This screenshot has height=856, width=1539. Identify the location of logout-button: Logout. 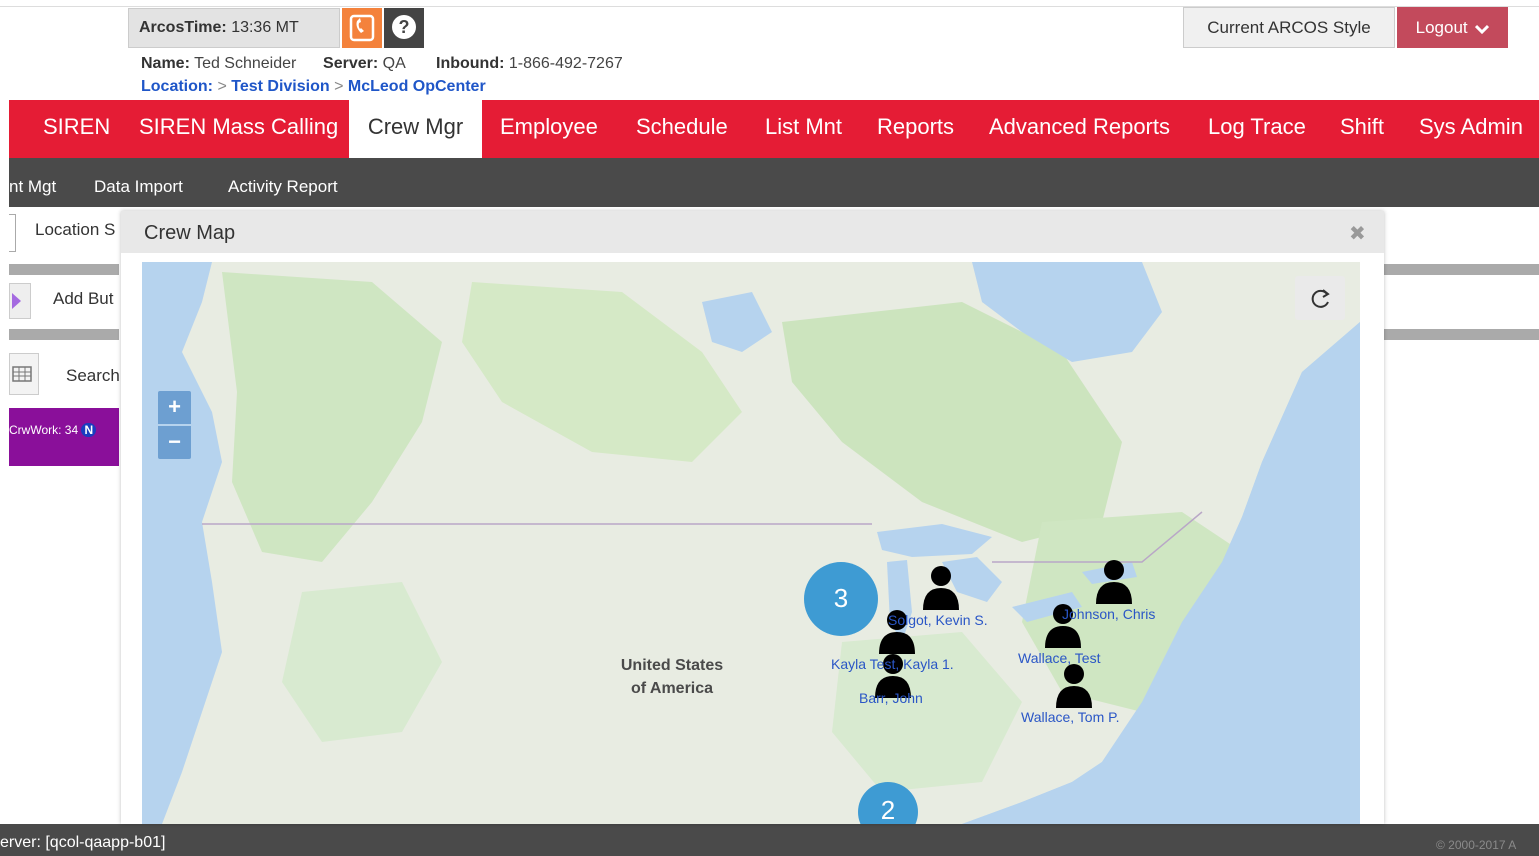
(1452, 27).